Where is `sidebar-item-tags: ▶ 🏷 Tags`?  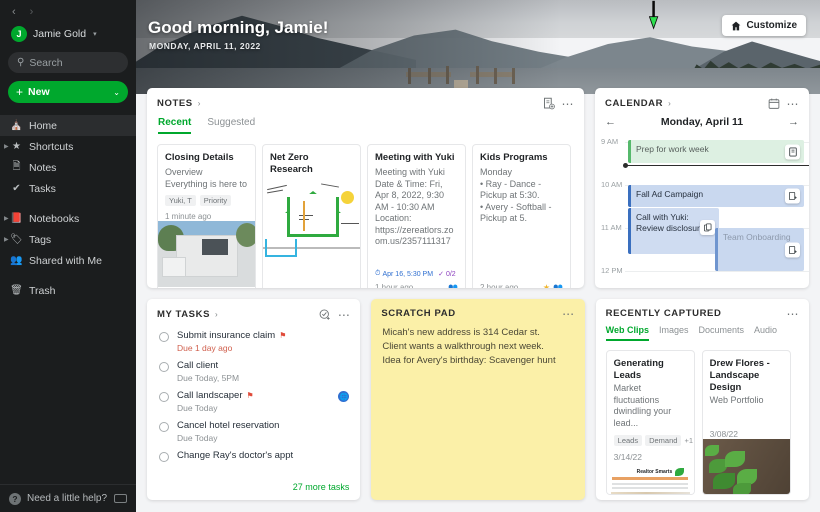
sidebar-item-tags: ▶ 🏷 Tags is located at coordinates (68, 239).